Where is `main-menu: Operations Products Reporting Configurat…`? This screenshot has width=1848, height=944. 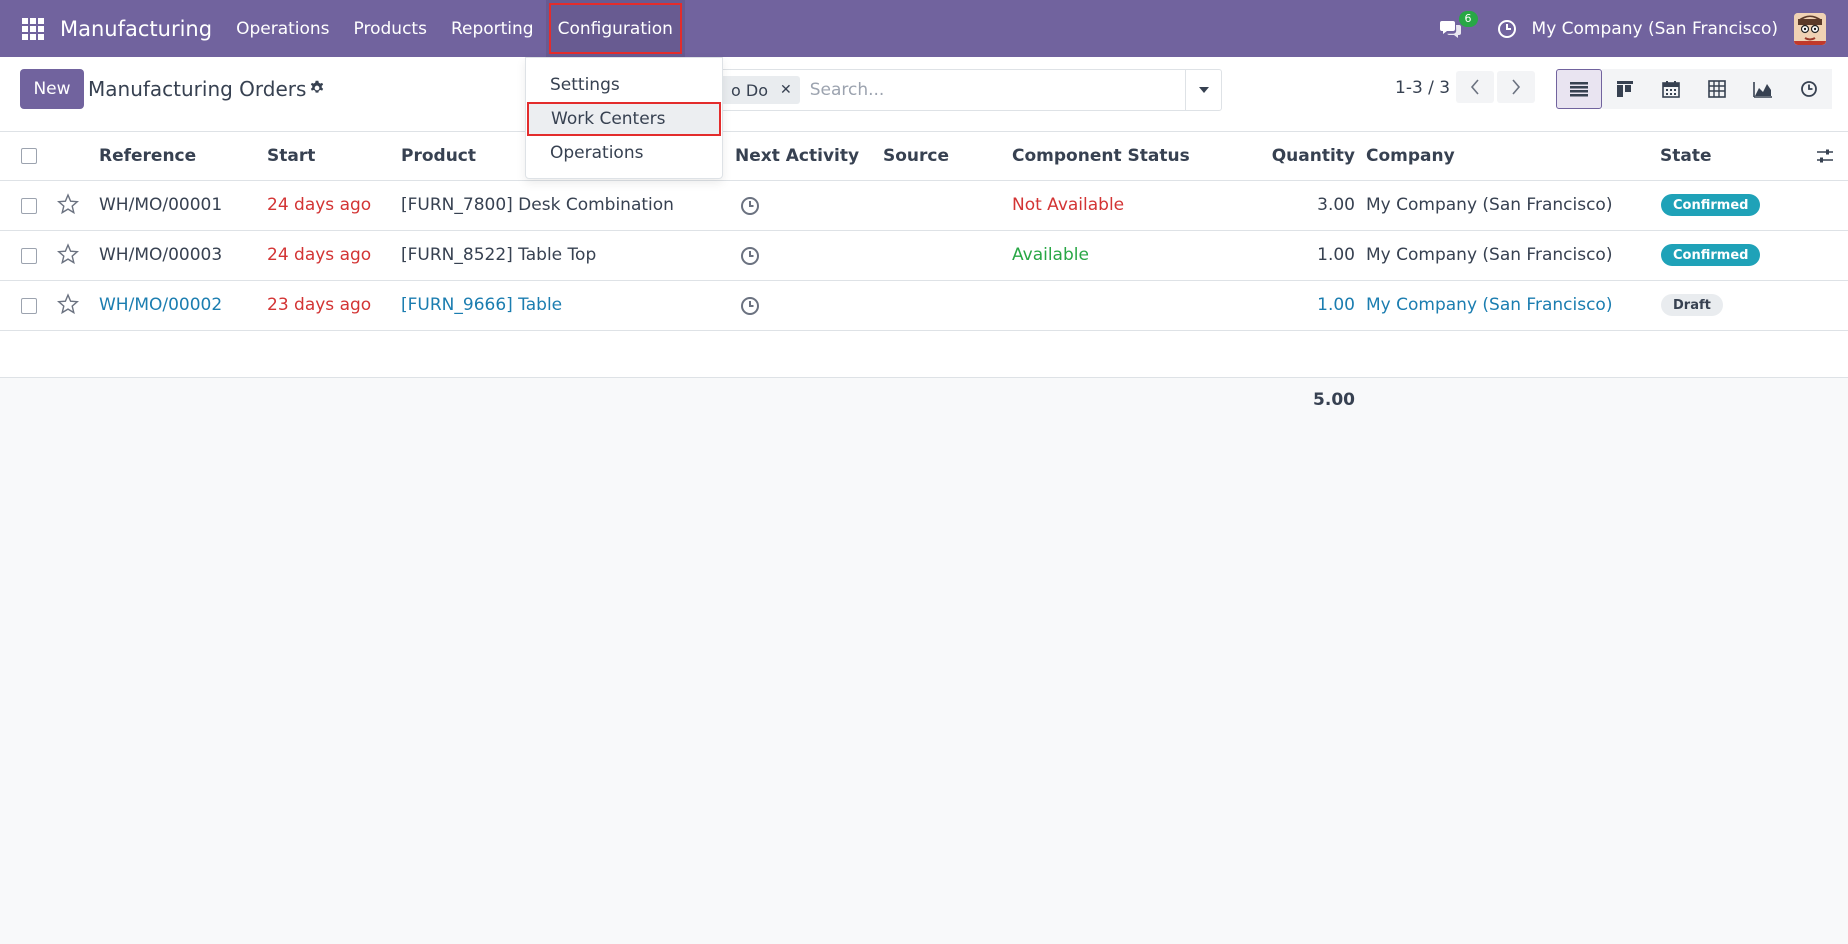 main-menu: Operations Products Reporting Configurat… is located at coordinates (454, 28).